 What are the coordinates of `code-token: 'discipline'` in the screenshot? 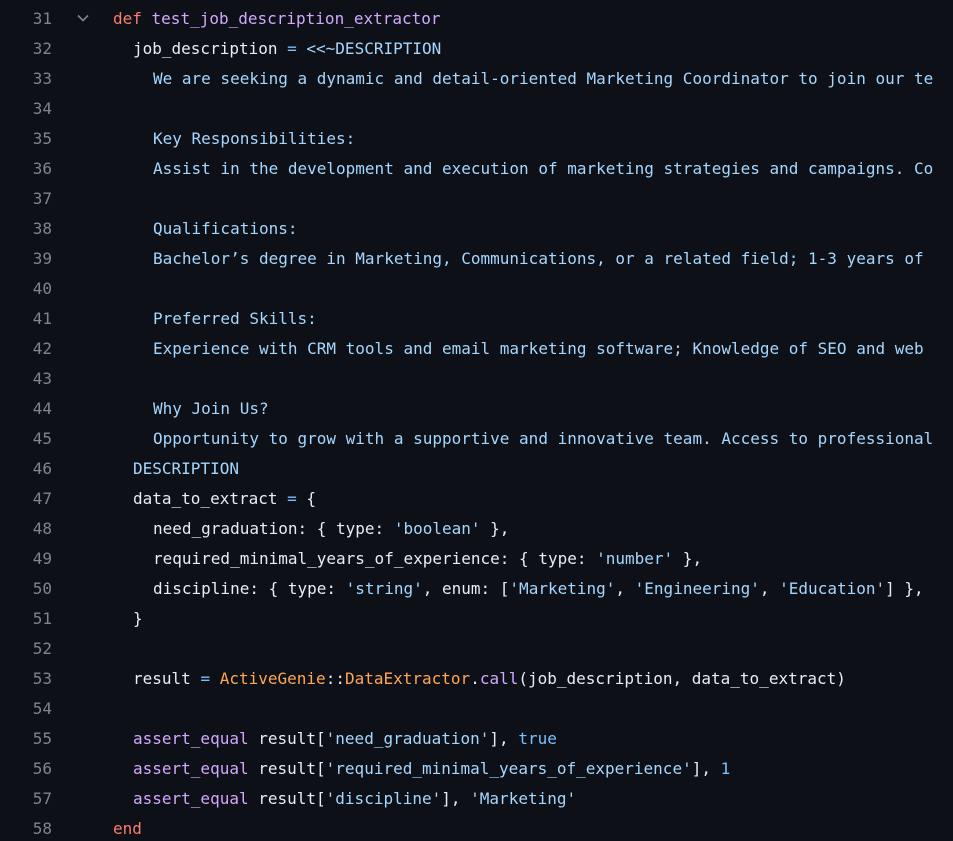 It's located at (383, 798).